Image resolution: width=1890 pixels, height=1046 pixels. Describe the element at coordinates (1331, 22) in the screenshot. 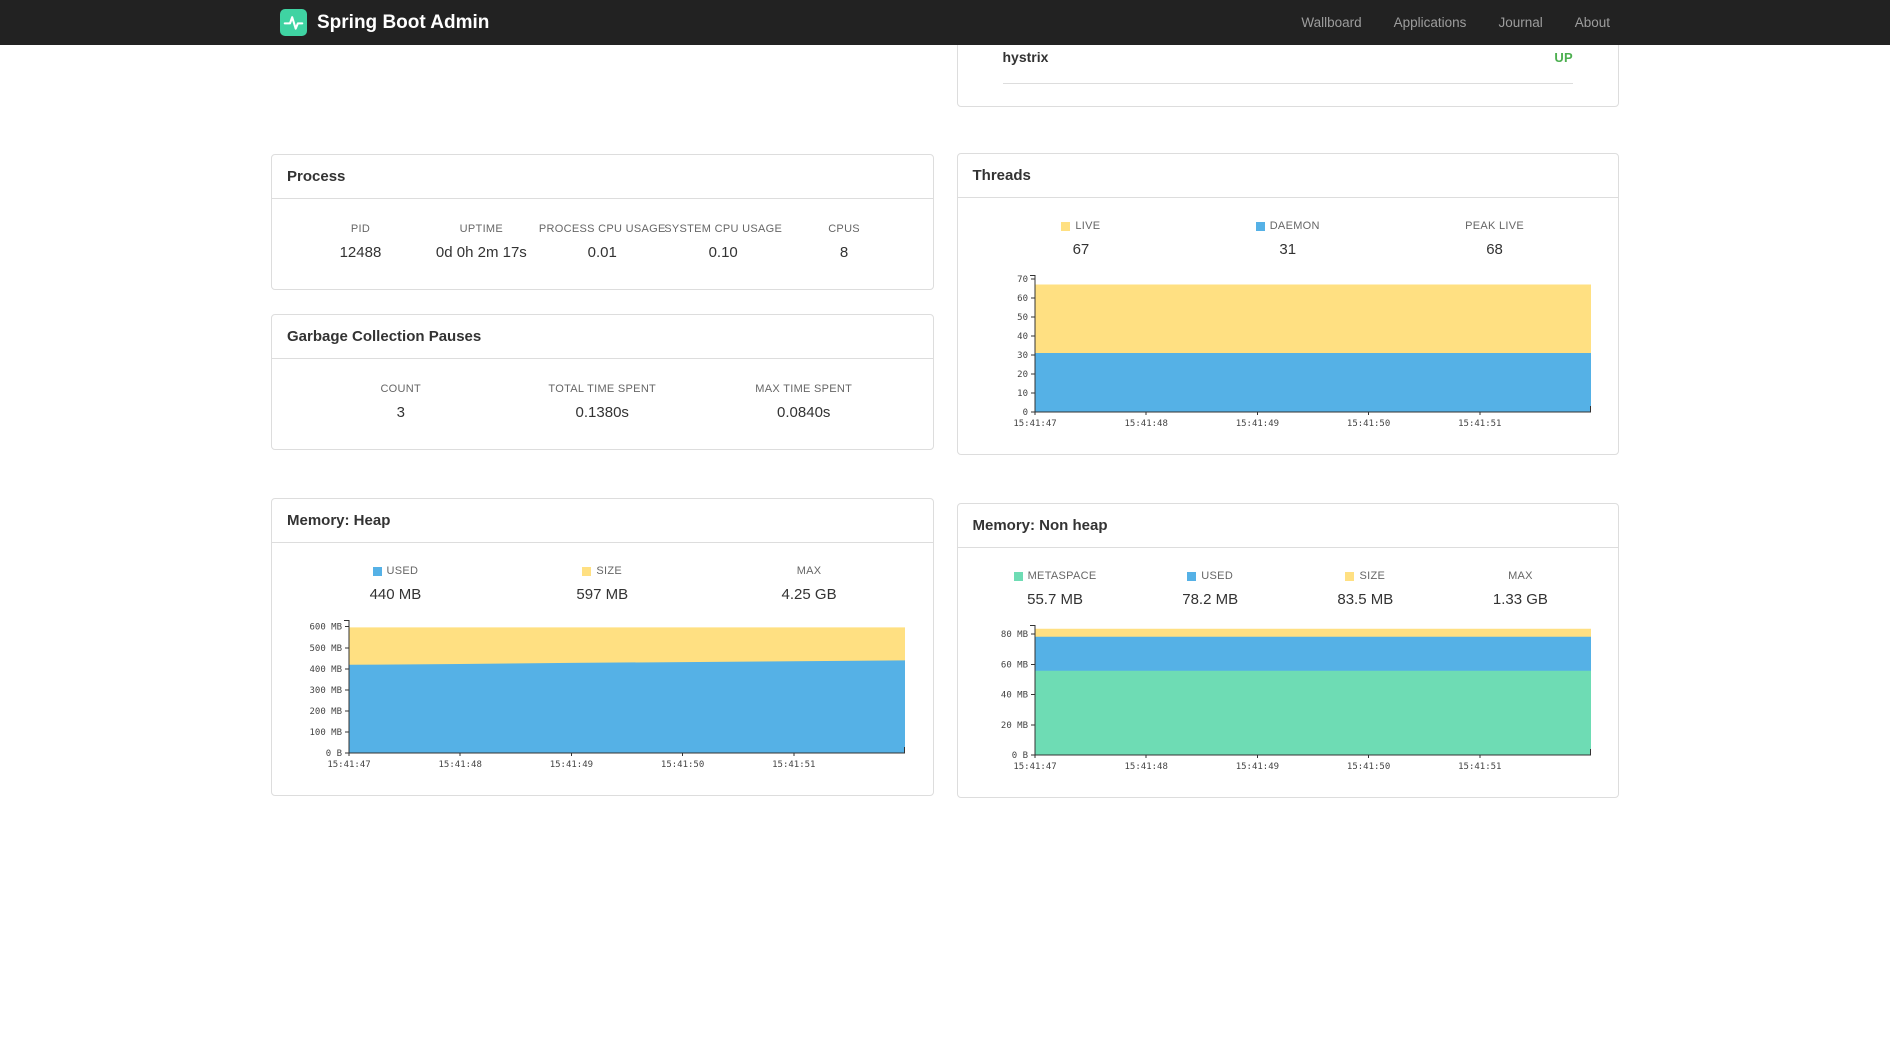

I see `nav-item-wallboard: Wallboard` at that location.